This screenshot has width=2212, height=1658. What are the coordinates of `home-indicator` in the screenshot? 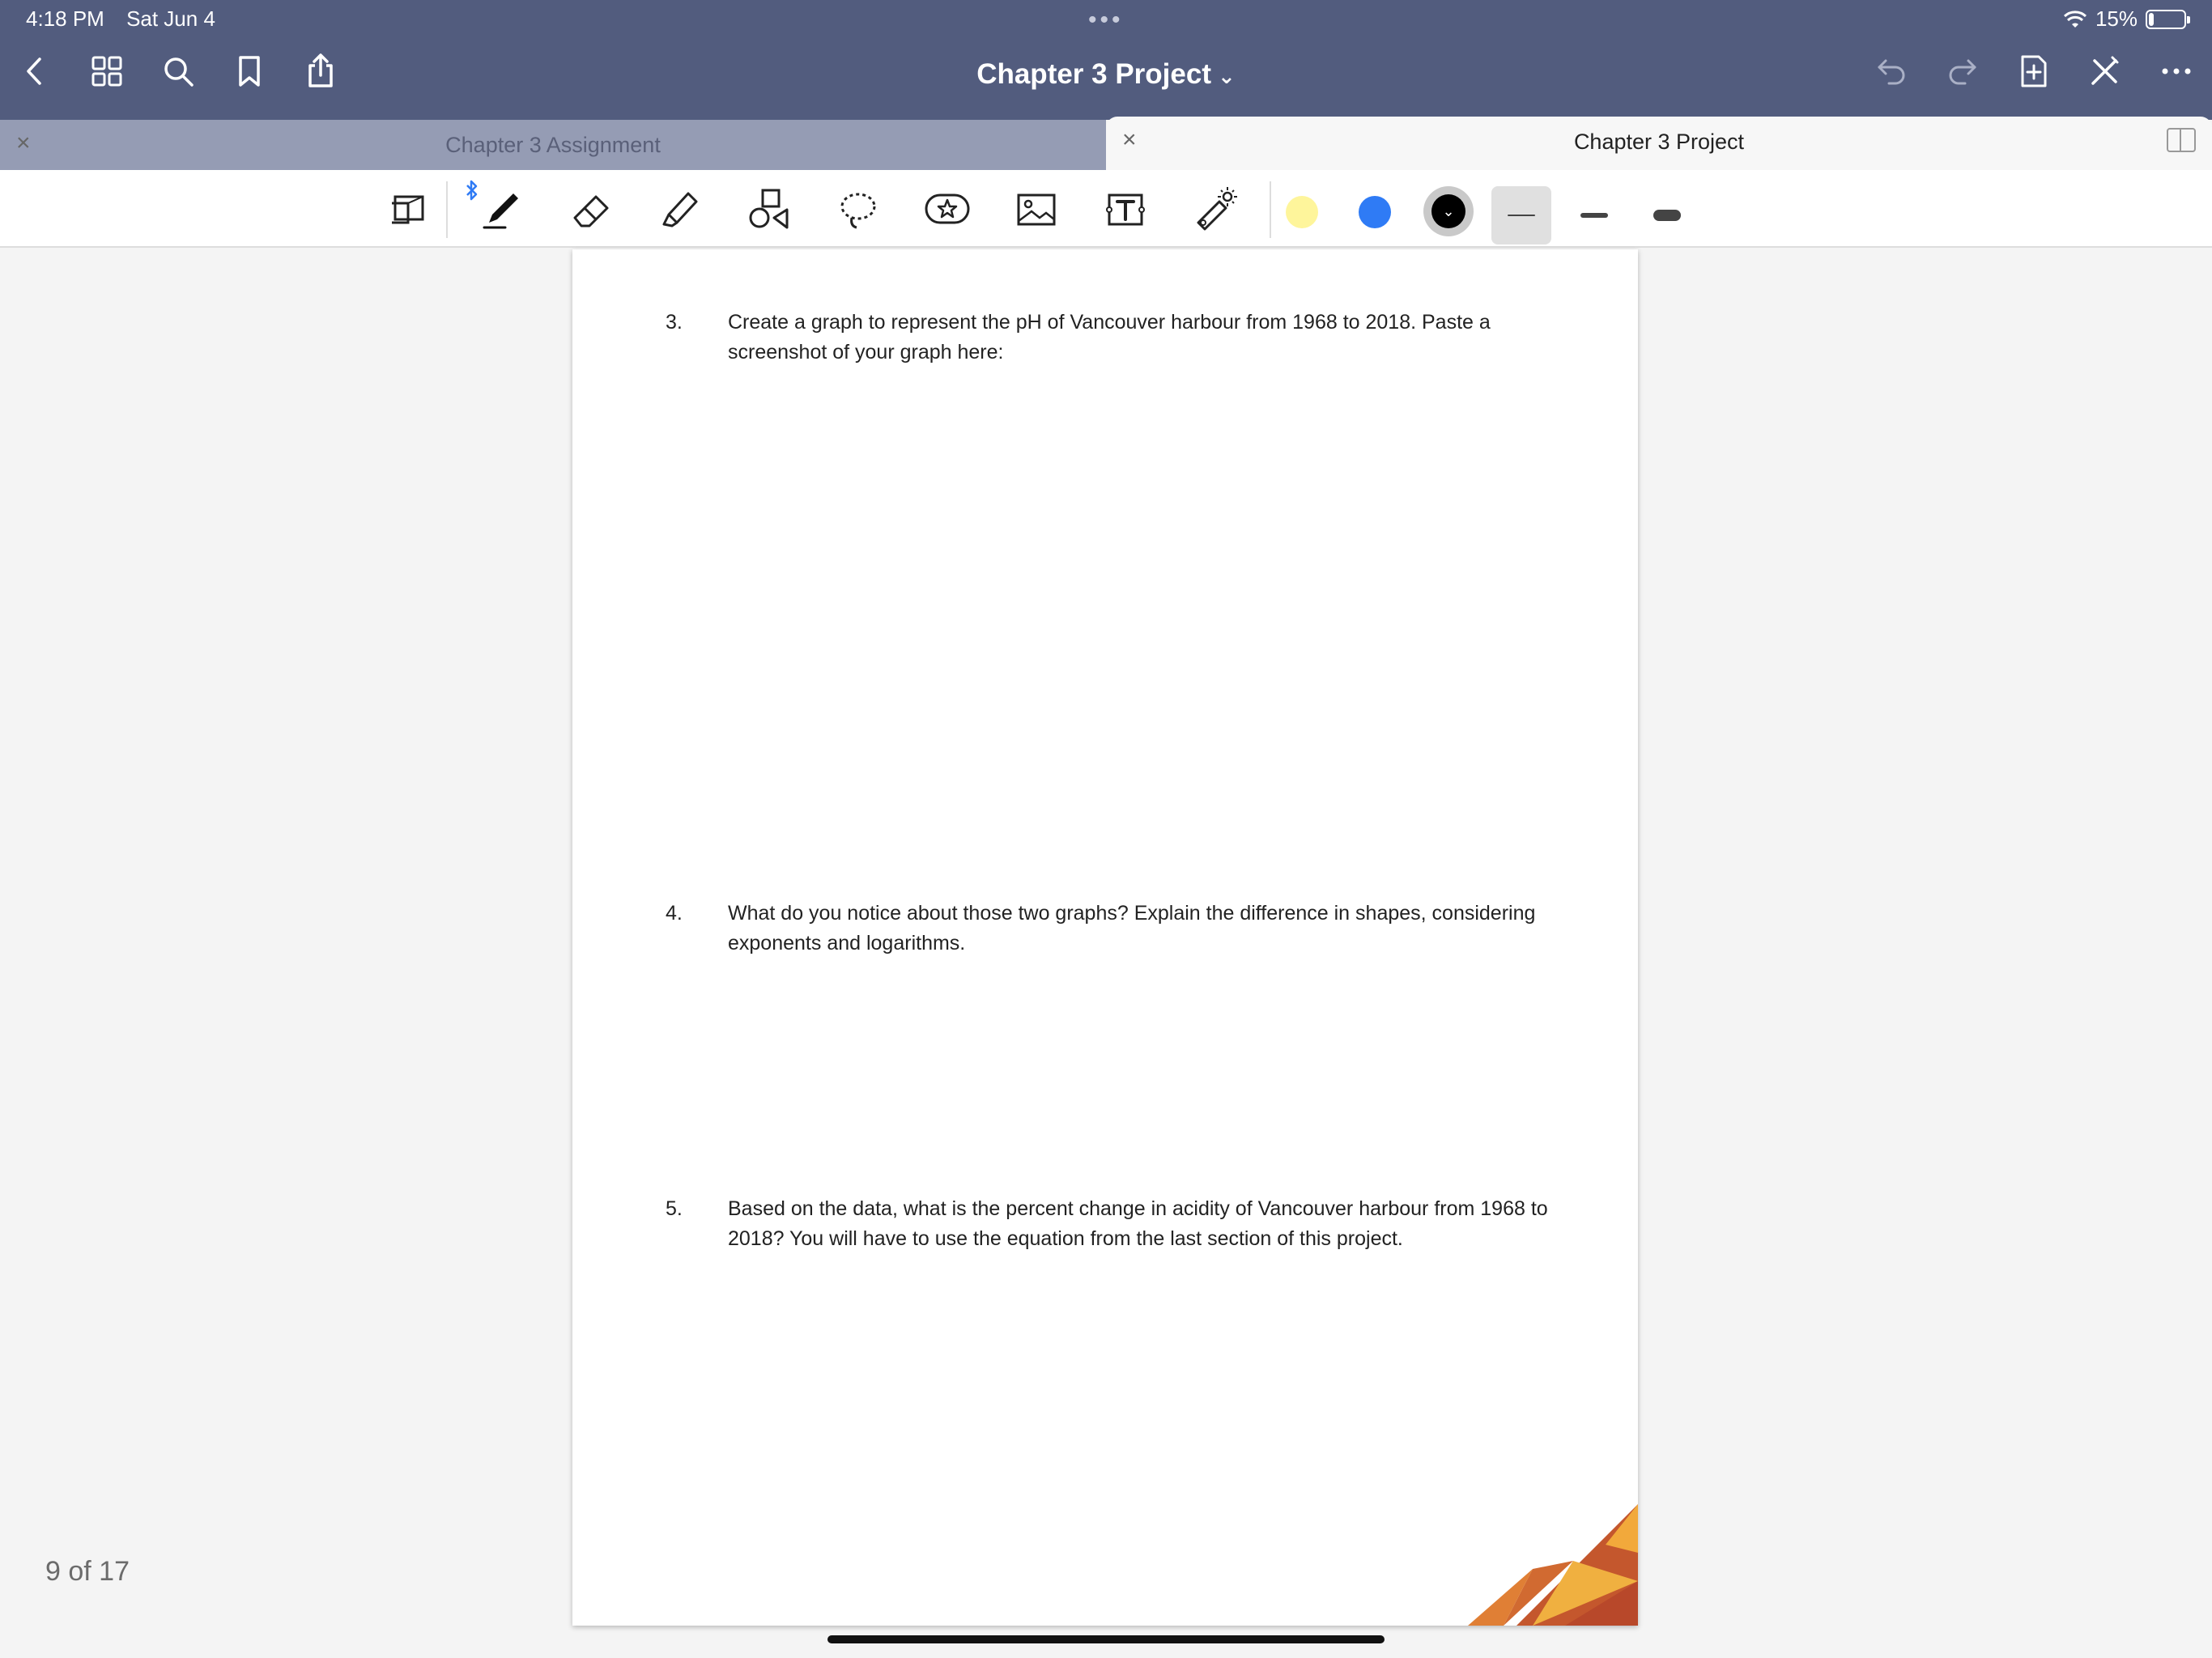 It's located at (1106, 1639).